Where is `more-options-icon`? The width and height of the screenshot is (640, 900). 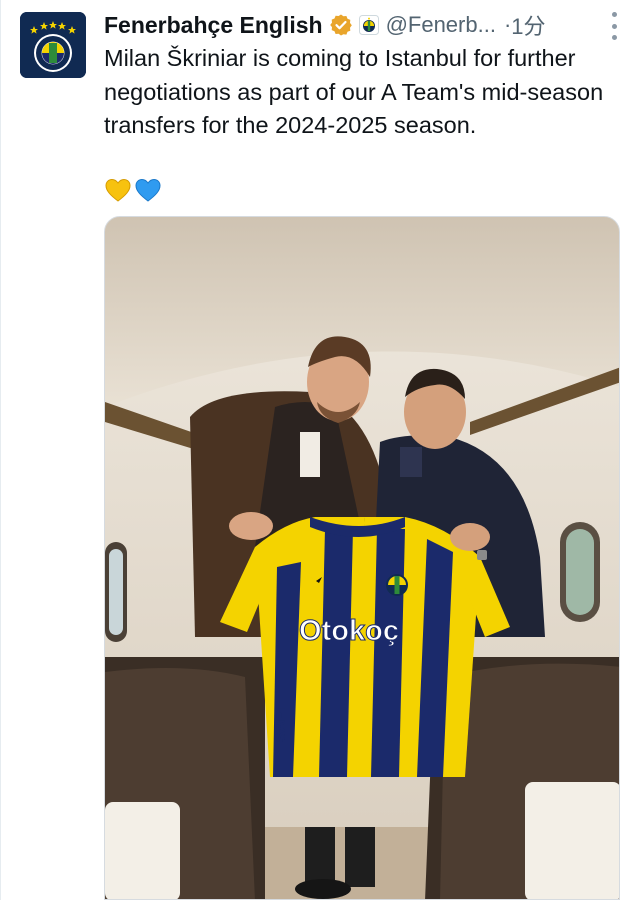 more-options-icon is located at coordinates (614, 26).